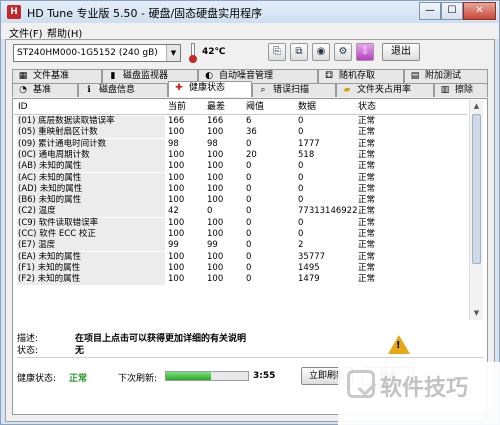 The height and width of the screenshot is (425, 500). What do you see at coordinates (309, 267) in the screenshot?
I see `cell-data: 1495` at bounding box center [309, 267].